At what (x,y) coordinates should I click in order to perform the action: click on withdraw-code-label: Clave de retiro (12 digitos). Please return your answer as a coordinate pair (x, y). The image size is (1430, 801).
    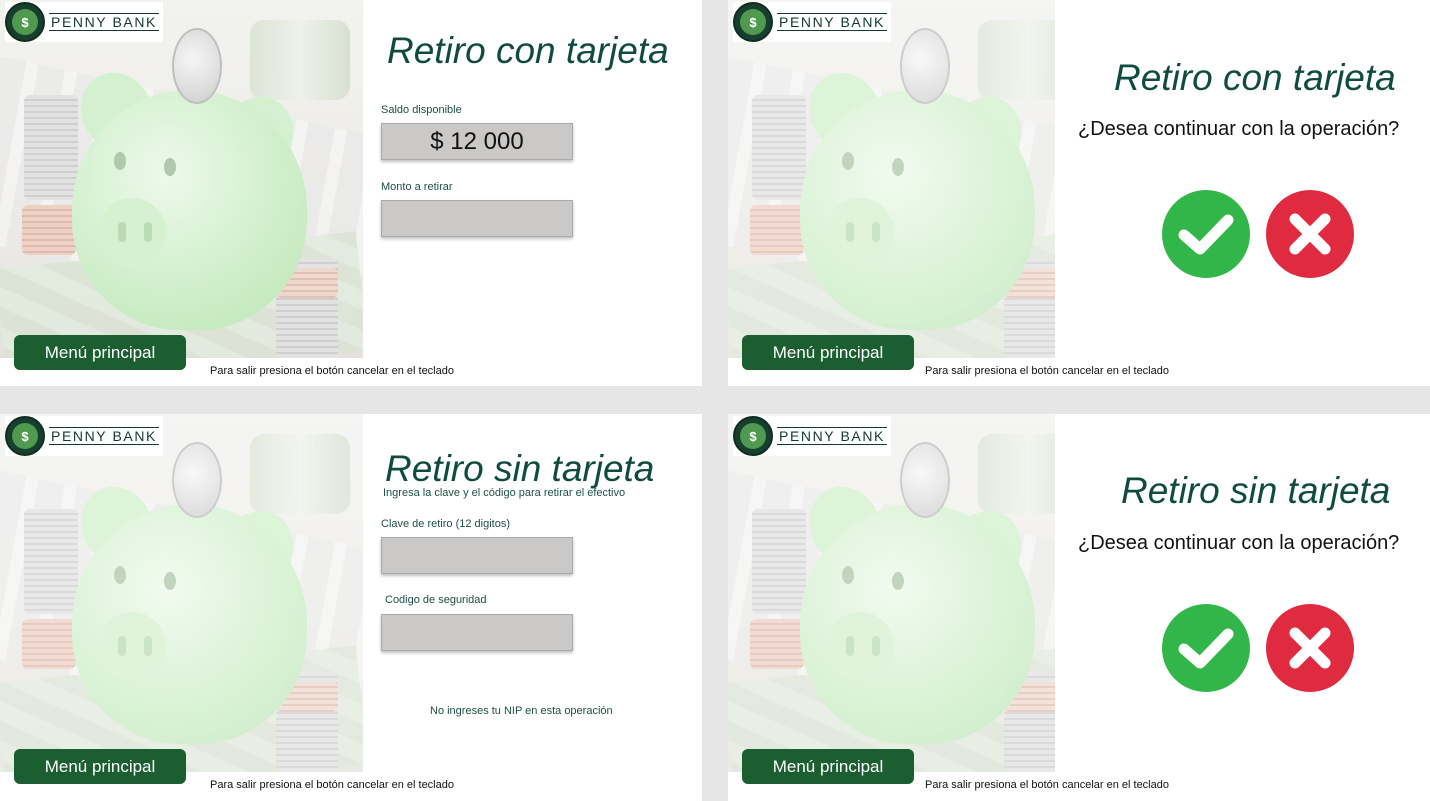
    Looking at the image, I should click on (446, 524).